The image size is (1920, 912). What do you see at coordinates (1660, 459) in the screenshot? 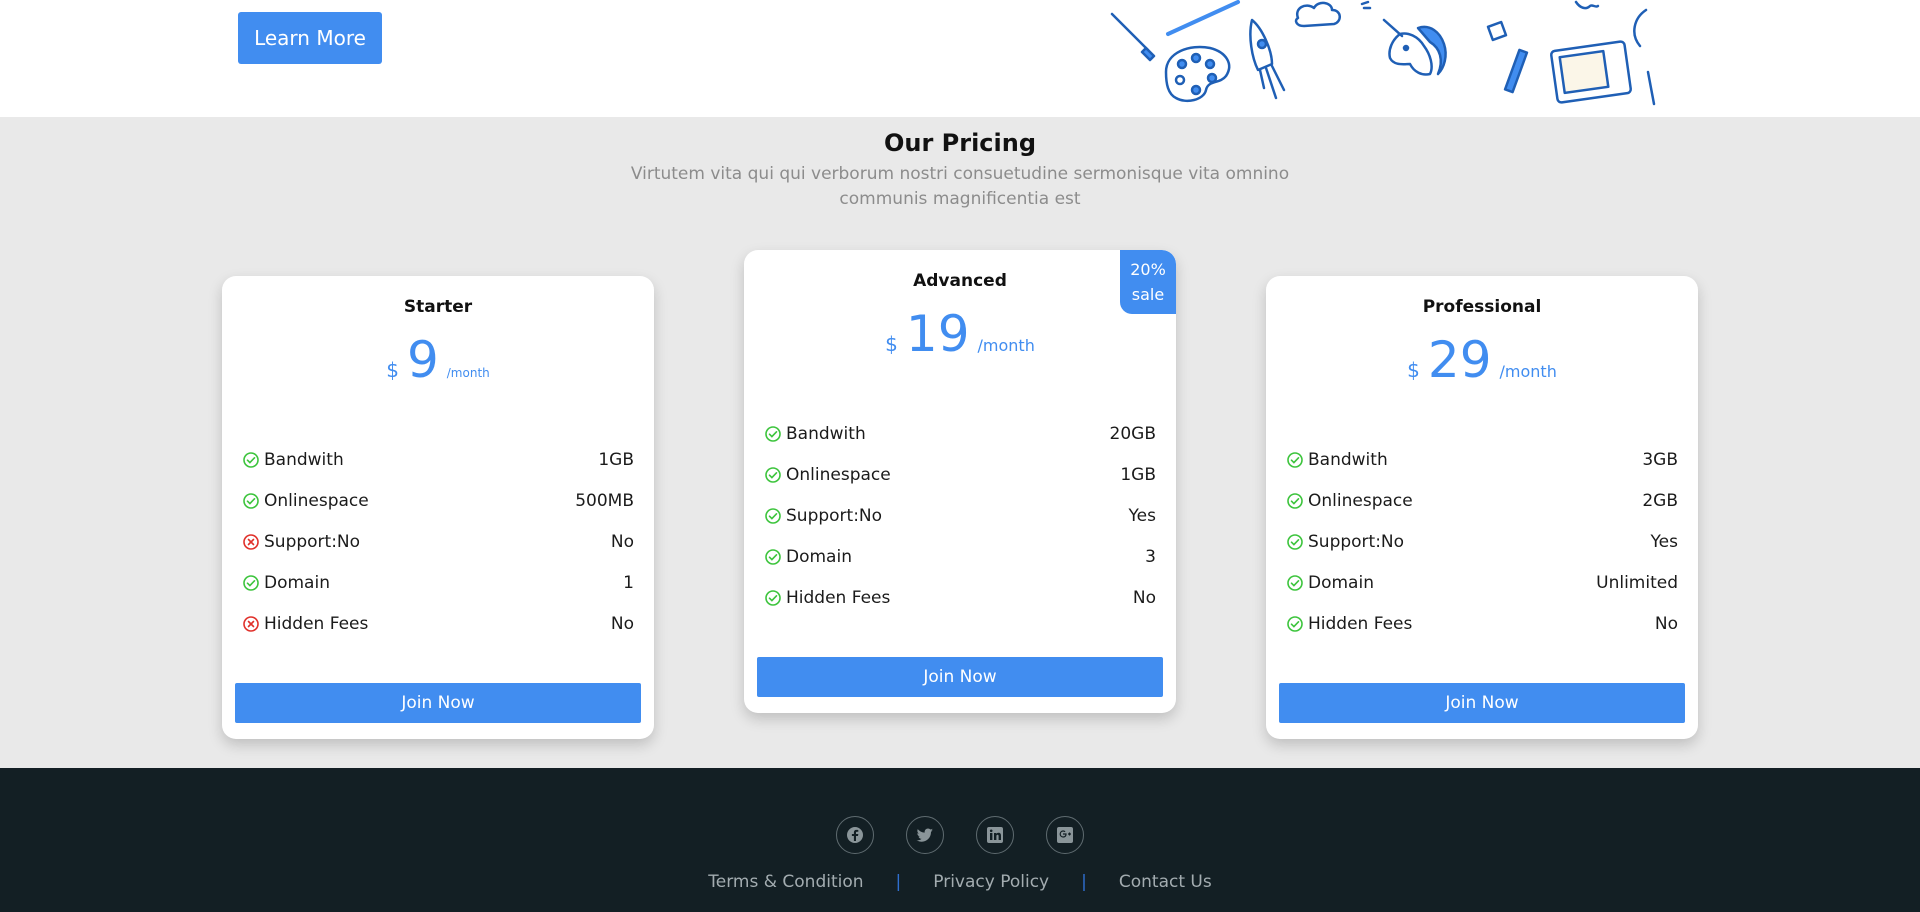
I see `feature-value: 3GB` at bounding box center [1660, 459].